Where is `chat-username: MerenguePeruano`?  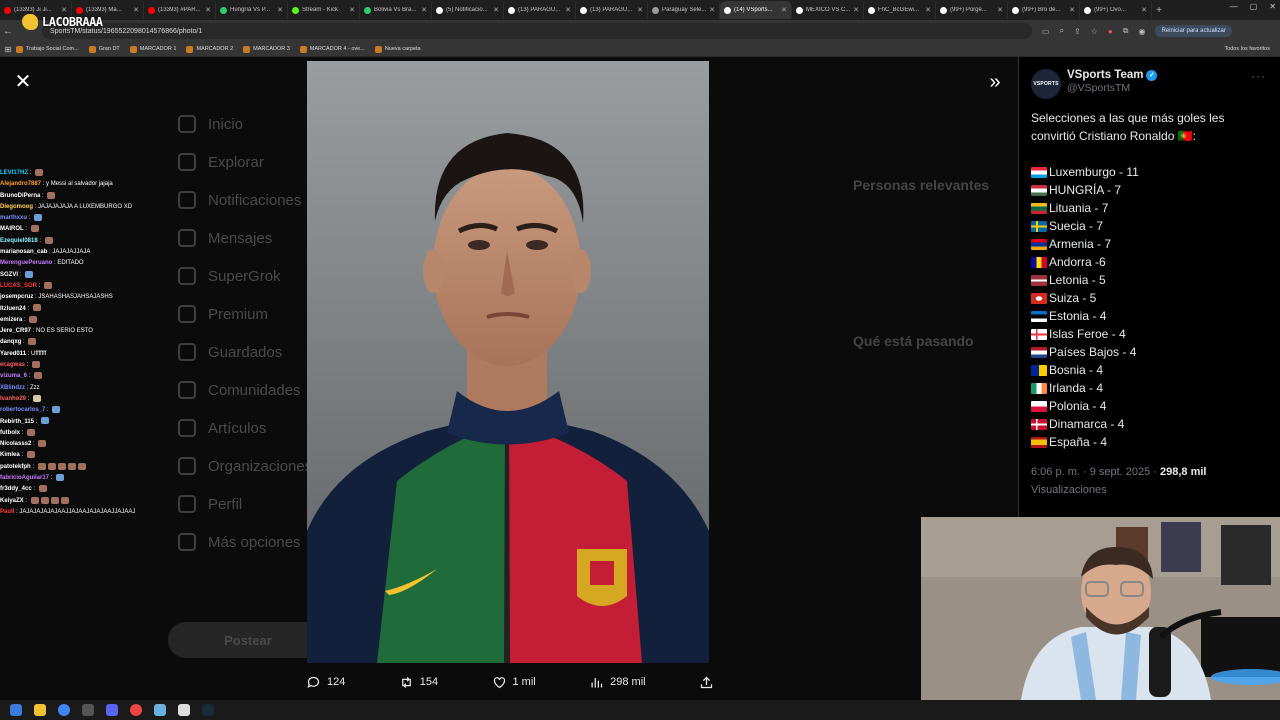
chat-username: MerenguePeruano is located at coordinates (26, 263).